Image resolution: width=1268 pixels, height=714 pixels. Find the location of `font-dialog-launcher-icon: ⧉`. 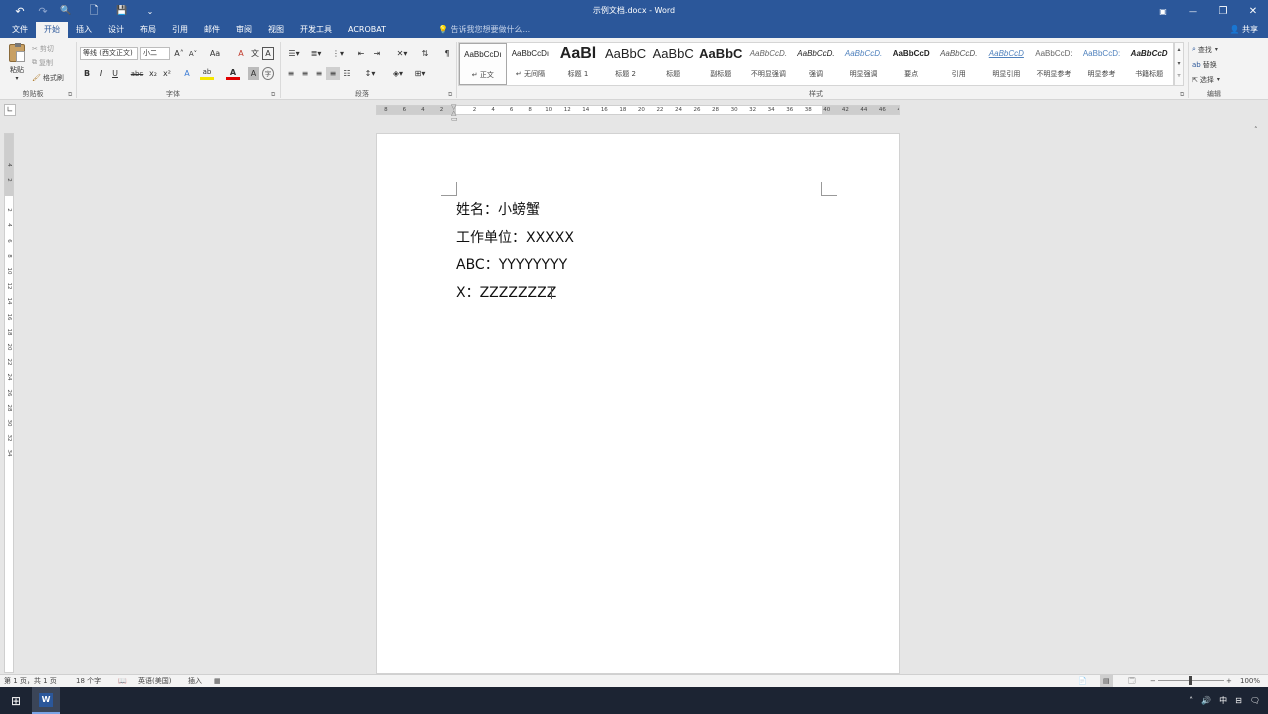

font-dialog-launcher-icon: ⧉ is located at coordinates (273, 95).